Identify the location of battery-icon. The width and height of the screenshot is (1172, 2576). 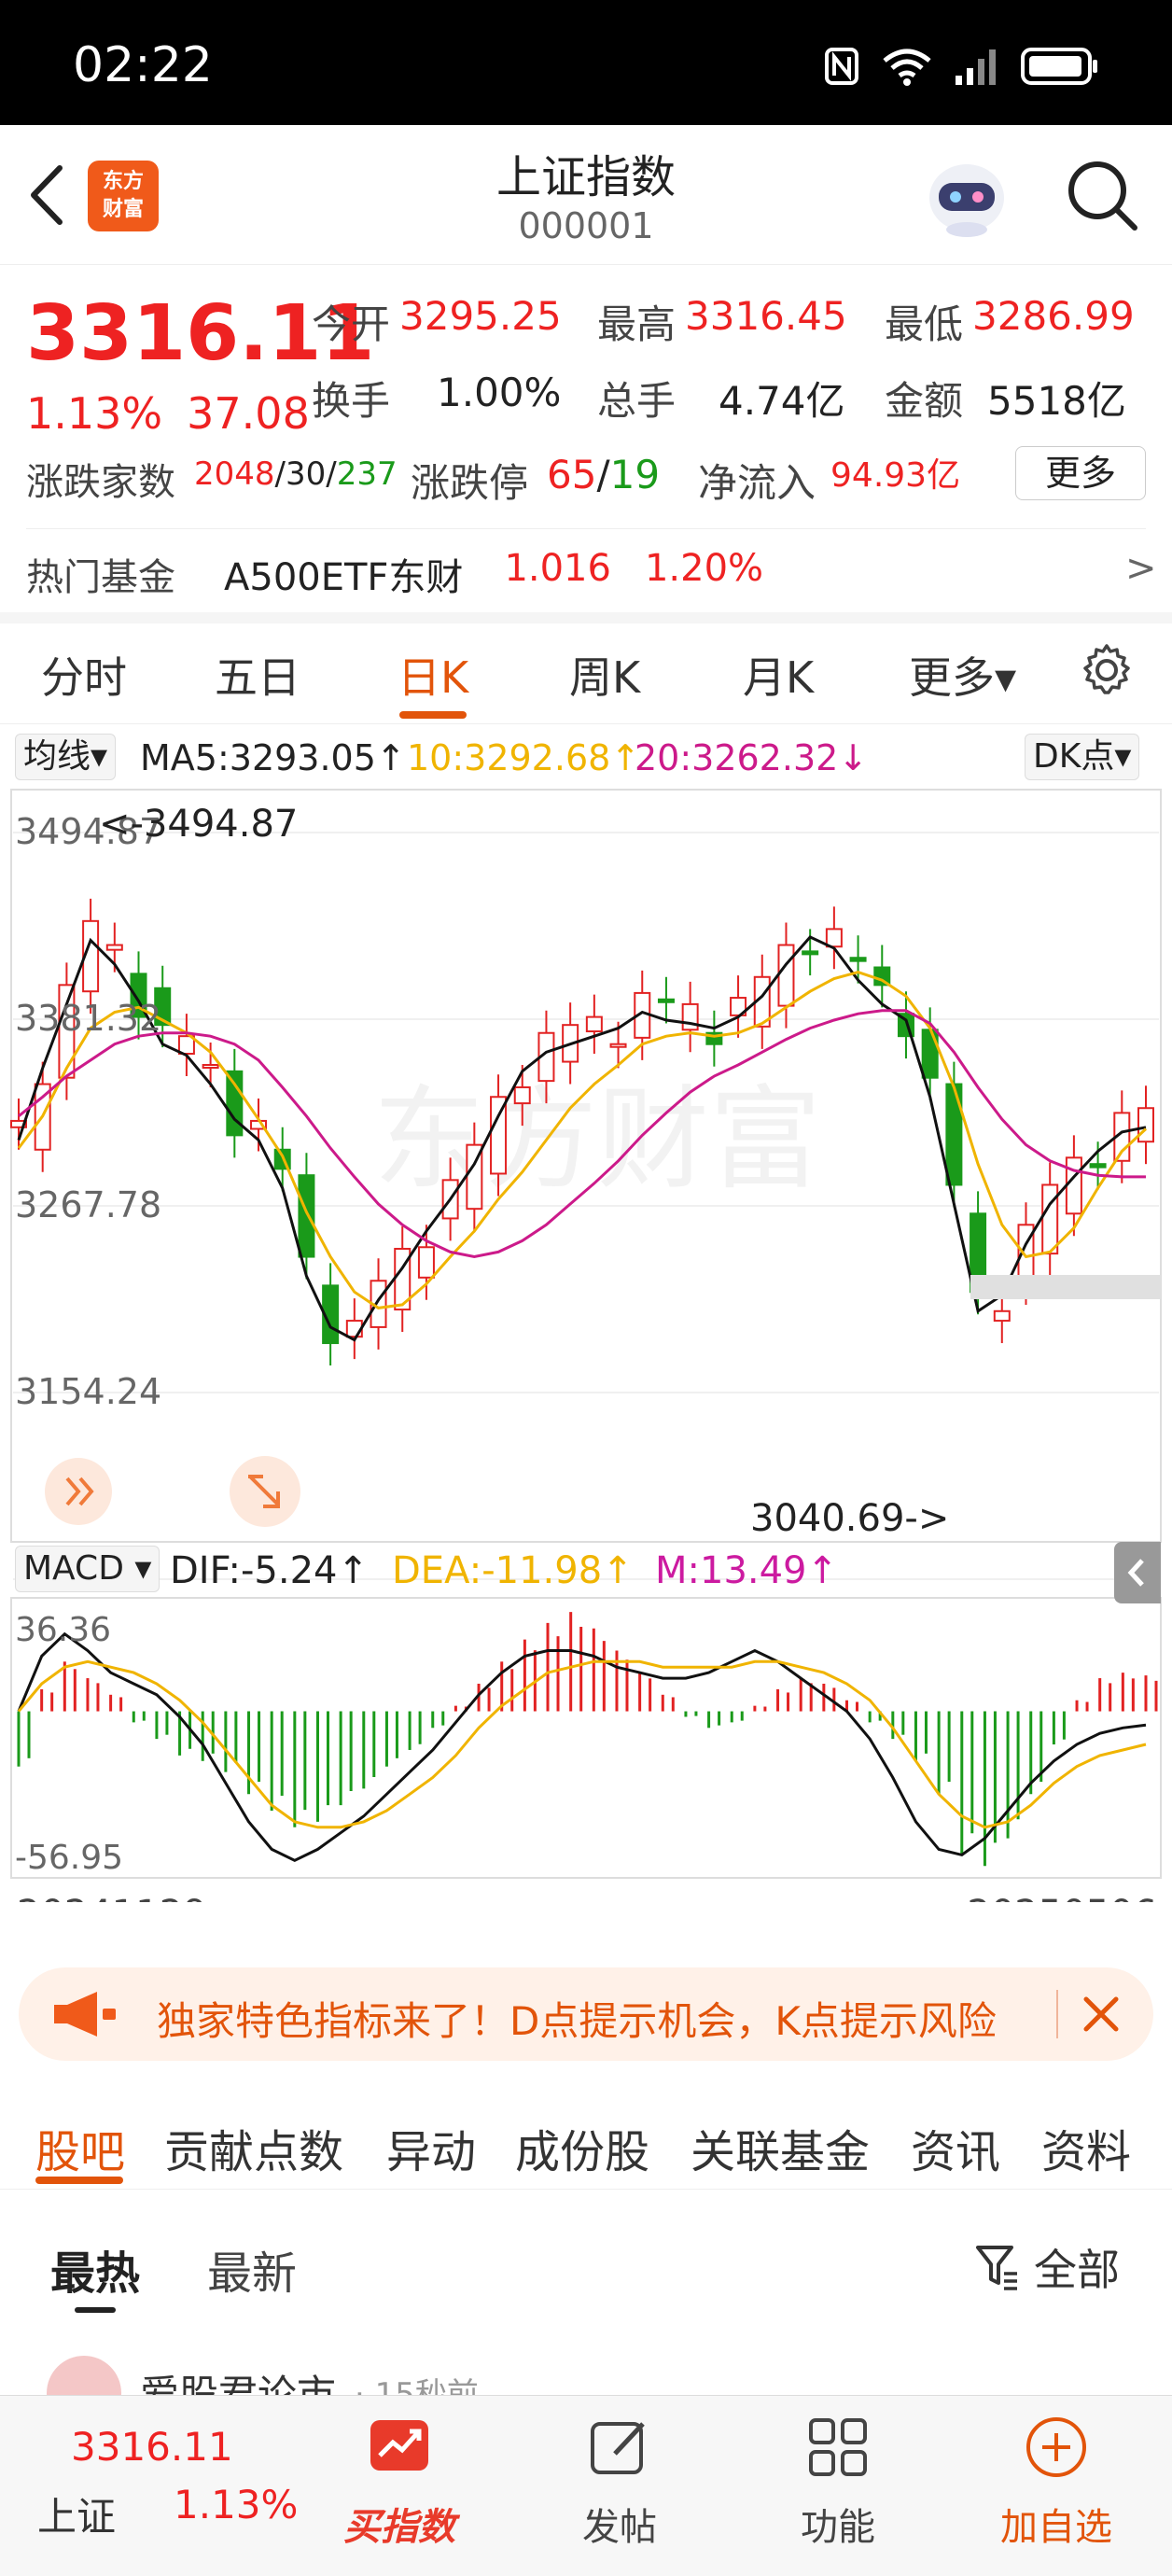
(1059, 66).